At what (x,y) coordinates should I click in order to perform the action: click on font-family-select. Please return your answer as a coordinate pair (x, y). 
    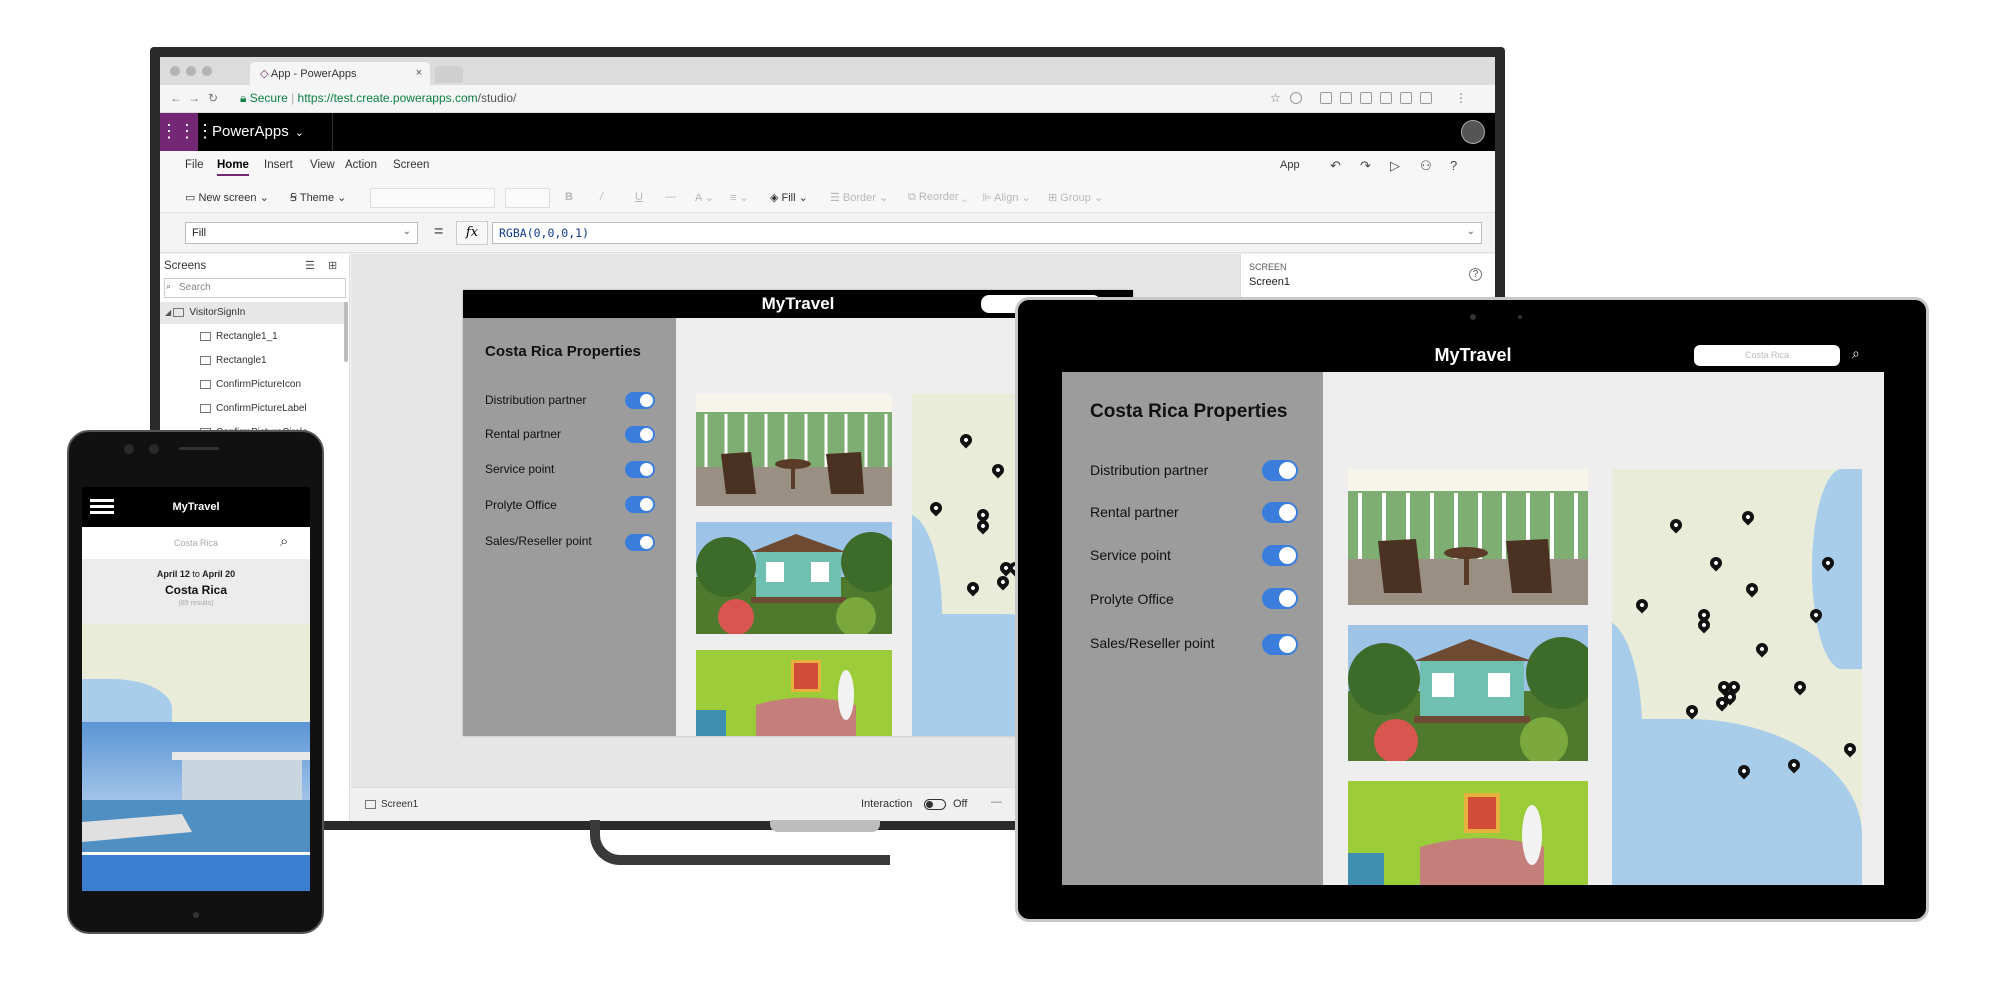
    Looking at the image, I should click on (432, 198).